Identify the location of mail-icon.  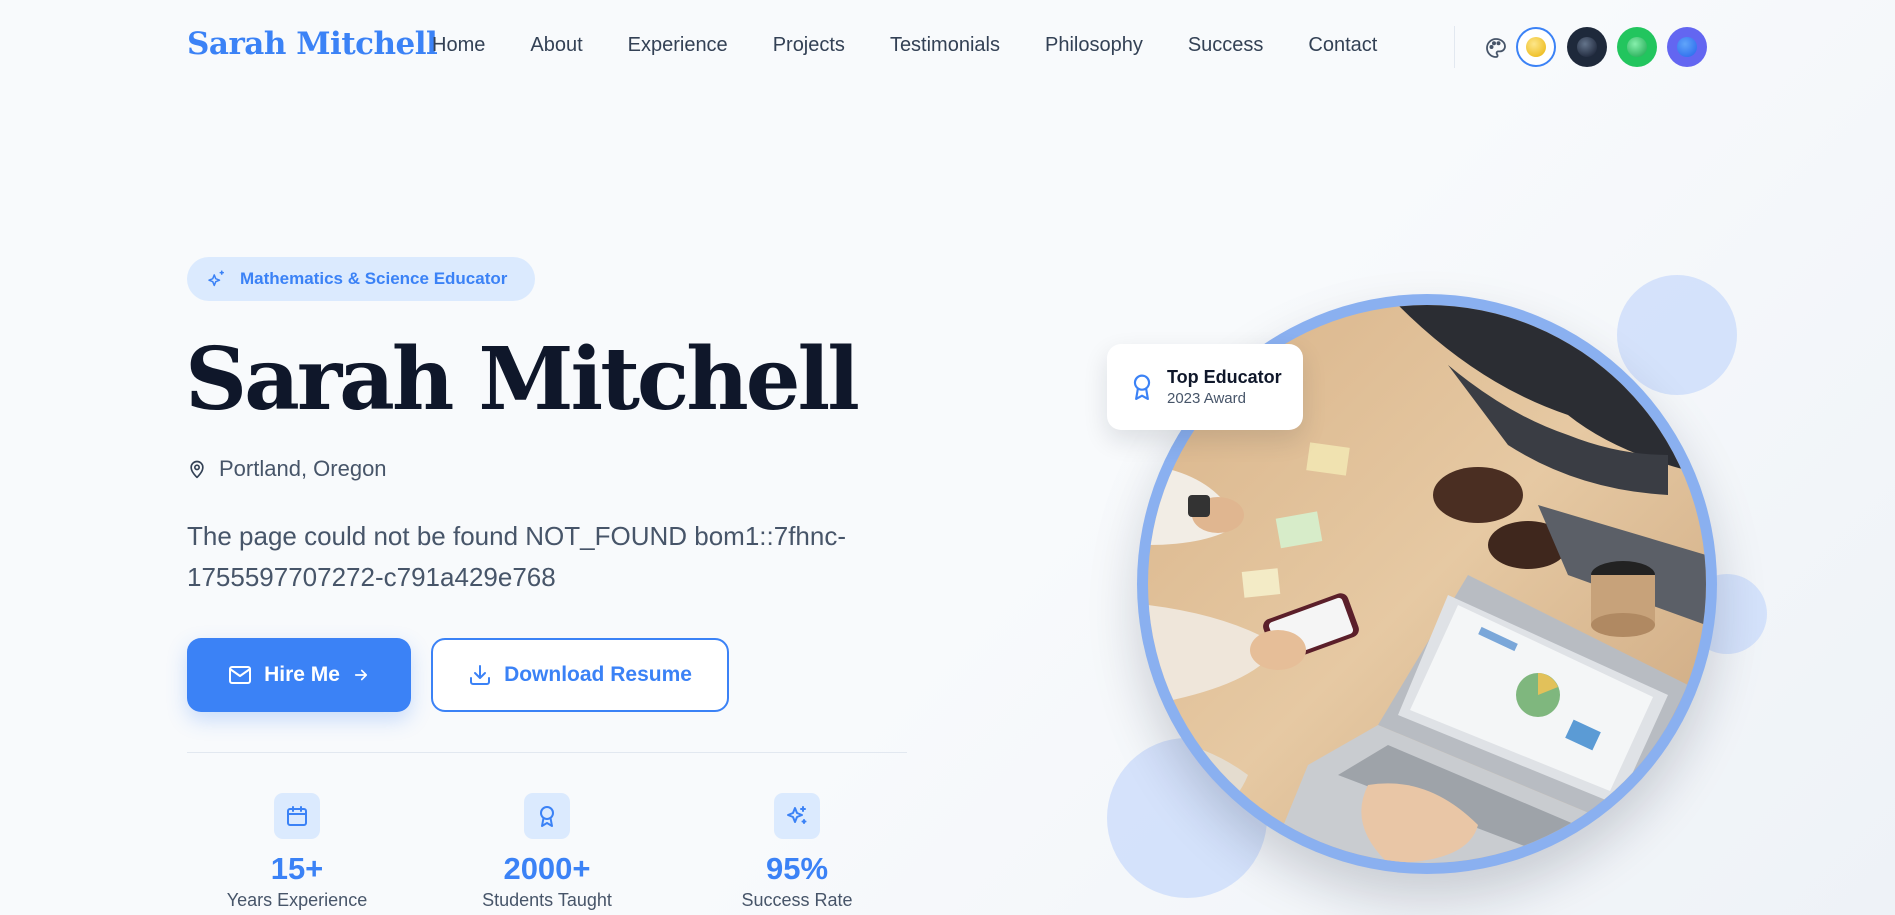
(240, 675).